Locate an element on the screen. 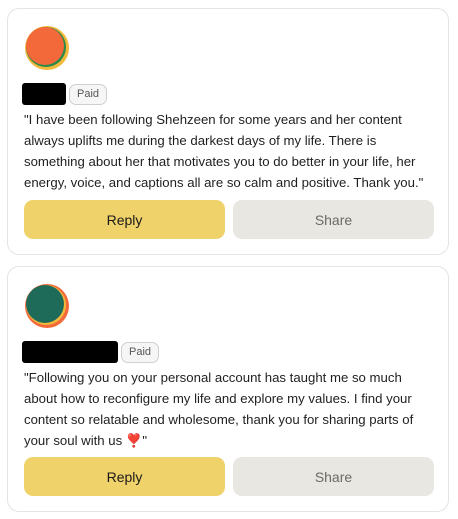  comment-text-end: " is located at coordinates (144, 440).